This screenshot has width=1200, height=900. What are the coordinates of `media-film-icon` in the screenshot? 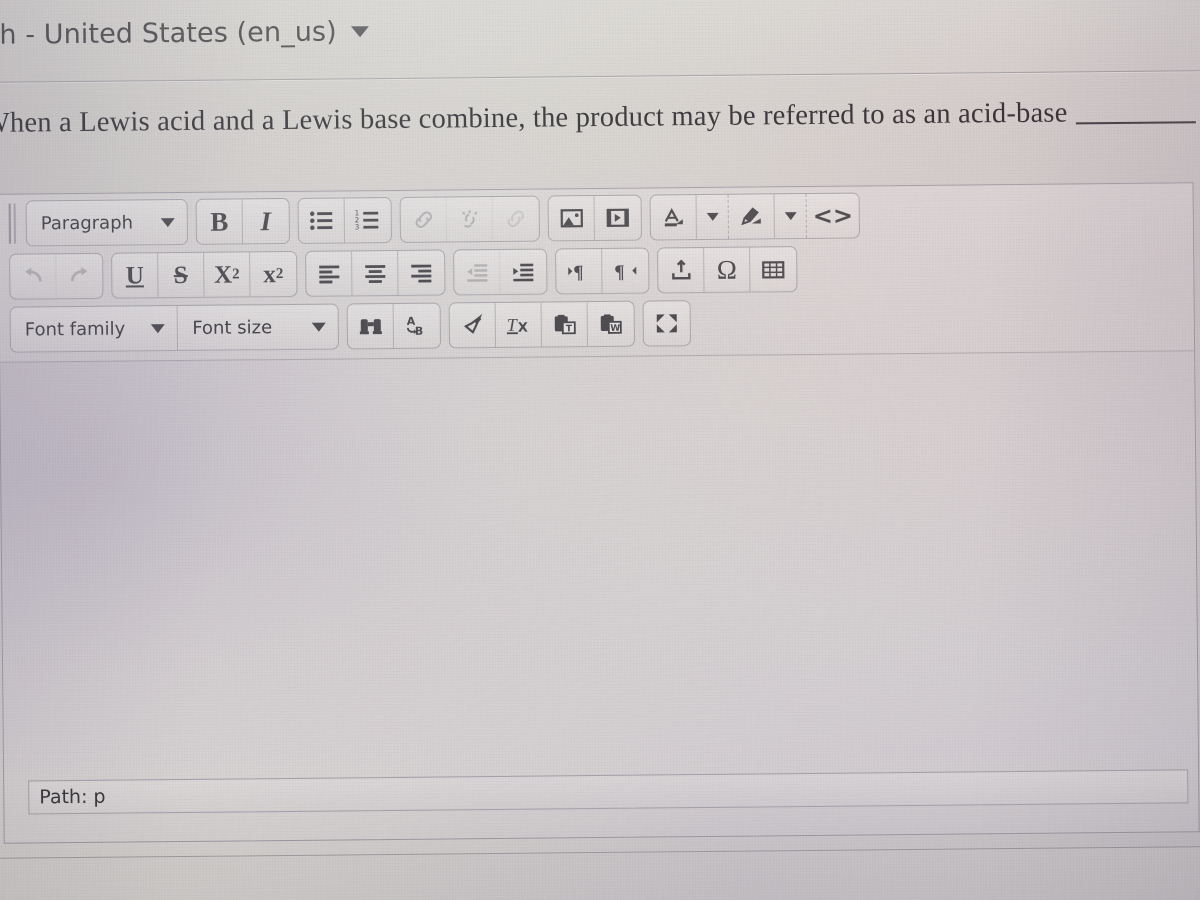 It's located at (618, 218).